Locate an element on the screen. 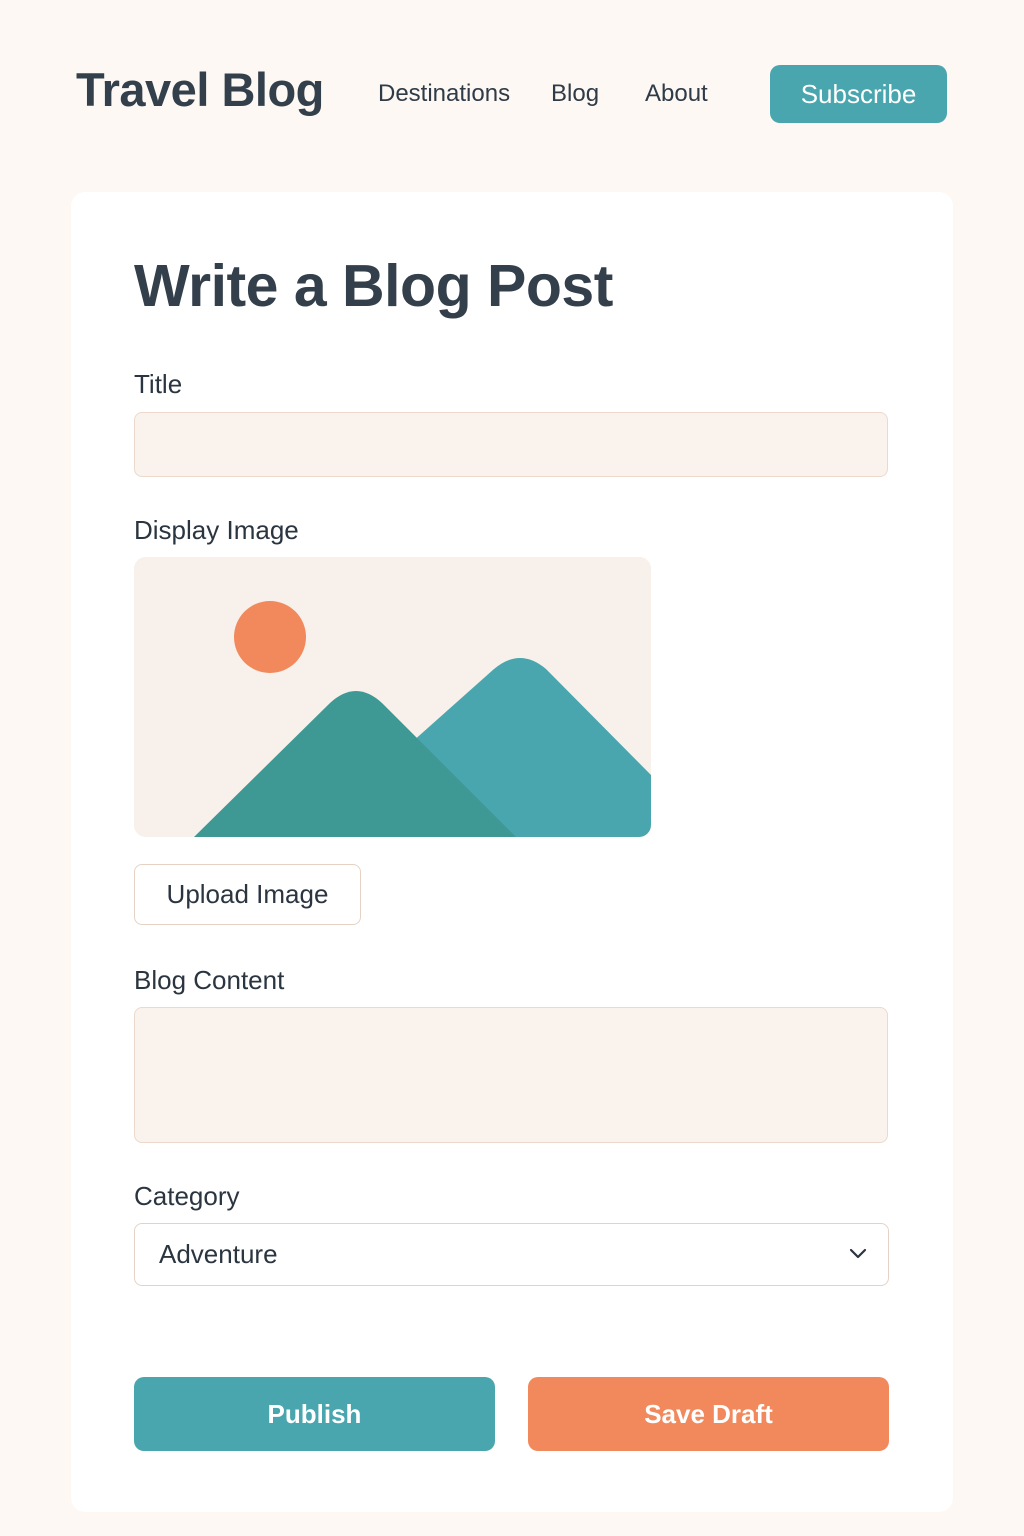 This screenshot has height=1536, width=1024. blog-content-textarea is located at coordinates (511, 1075).